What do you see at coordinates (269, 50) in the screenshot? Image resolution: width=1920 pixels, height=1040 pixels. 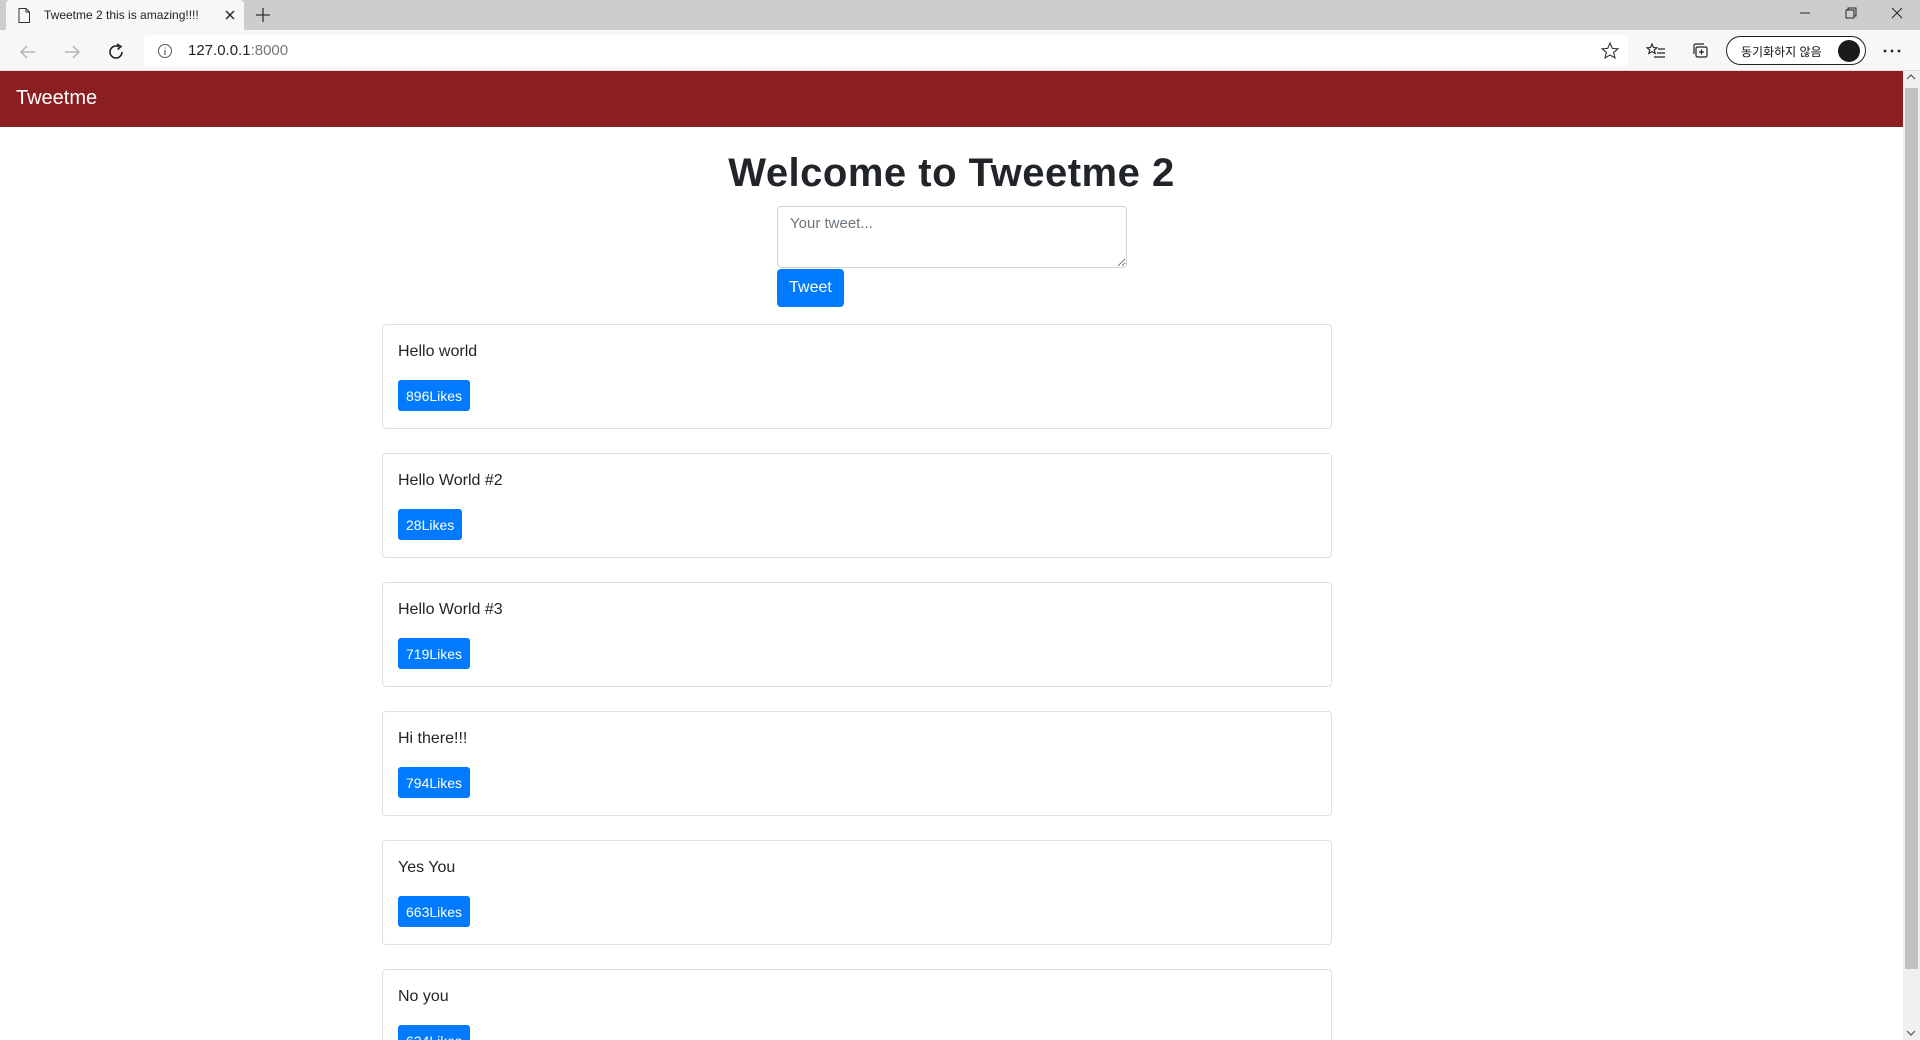 I see `url-port: :8000` at bounding box center [269, 50].